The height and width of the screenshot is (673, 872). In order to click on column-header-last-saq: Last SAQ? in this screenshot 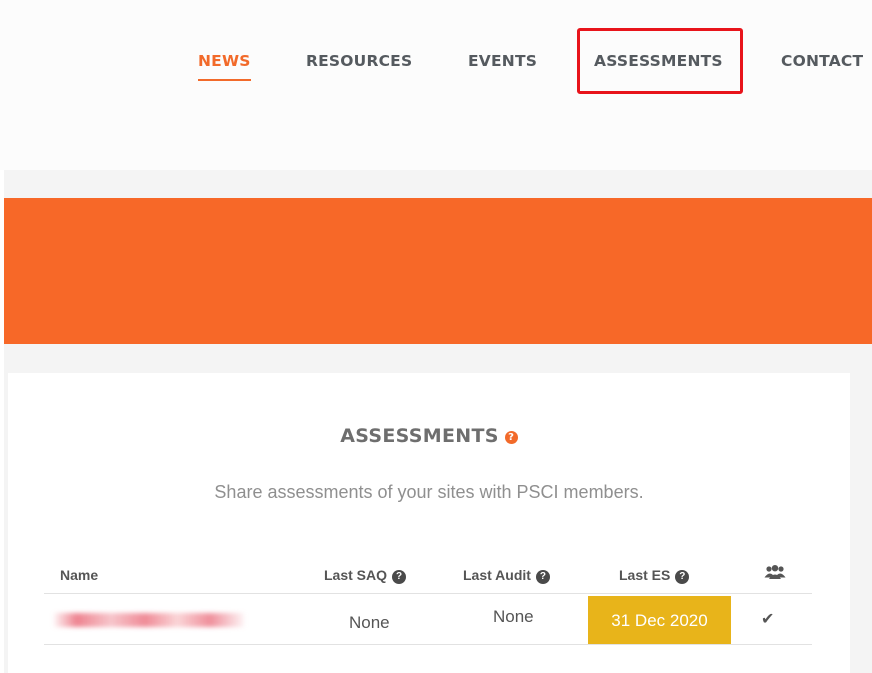, I will do `click(365, 575)`.